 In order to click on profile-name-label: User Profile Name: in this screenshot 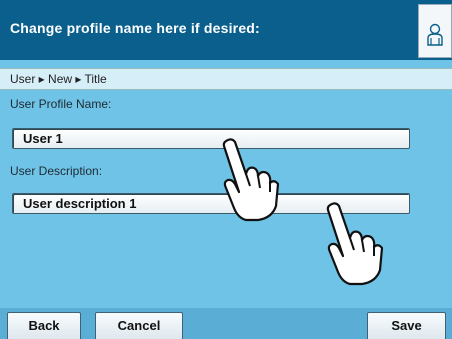, I will do `click(61, 104)`.